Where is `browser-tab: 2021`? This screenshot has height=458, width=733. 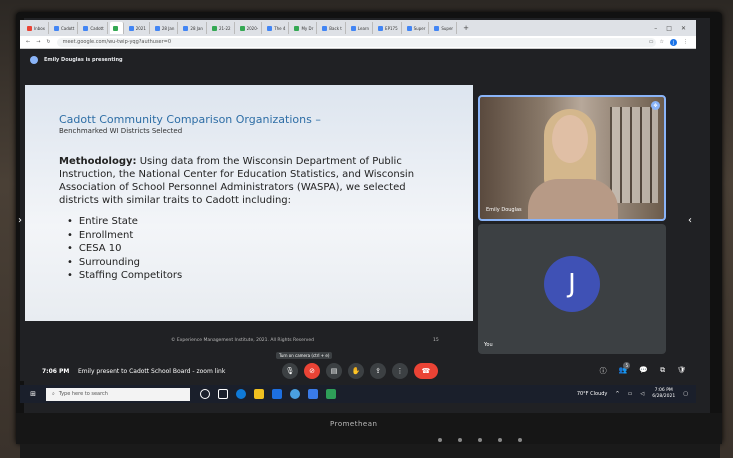 browser-tab: 2021 is located at coordinates (138, 28).